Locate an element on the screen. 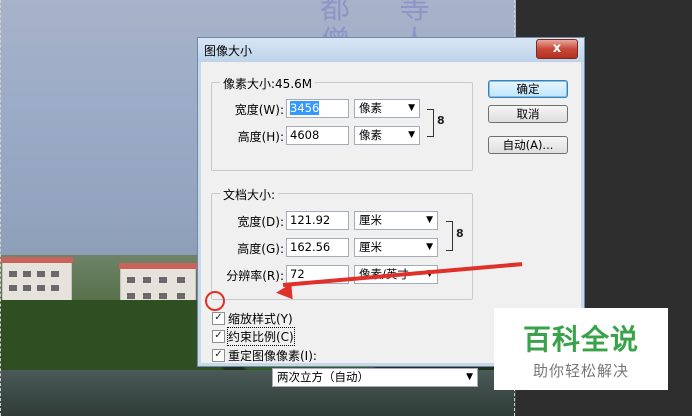 The image size is (692, 416). document-size-legend: 文档大小: is located at coordinates (249, 194).